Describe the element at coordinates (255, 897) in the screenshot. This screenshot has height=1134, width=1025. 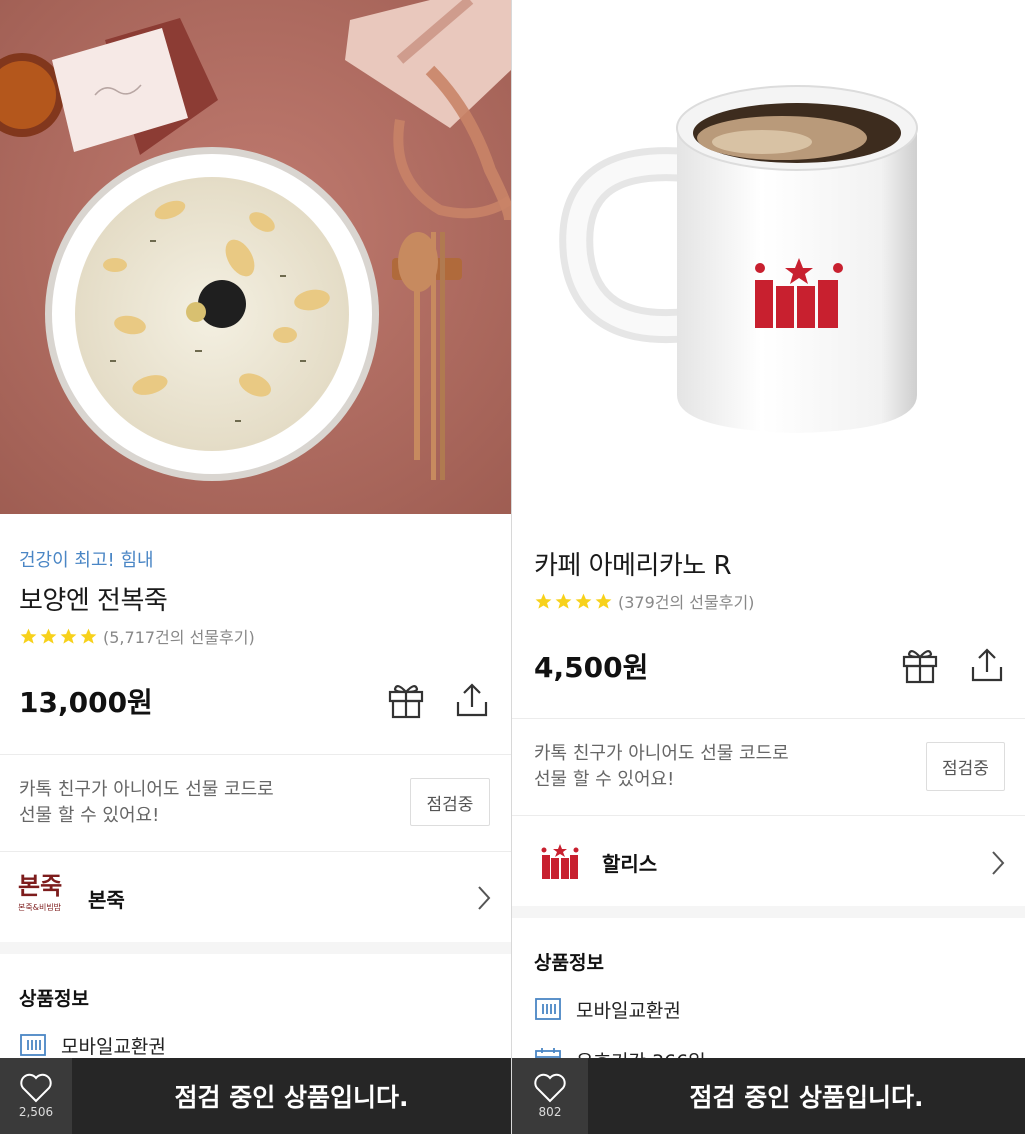
I see `brand-row-bonjuk: 본죽 본죽&비빔밥 본죽` at that location.